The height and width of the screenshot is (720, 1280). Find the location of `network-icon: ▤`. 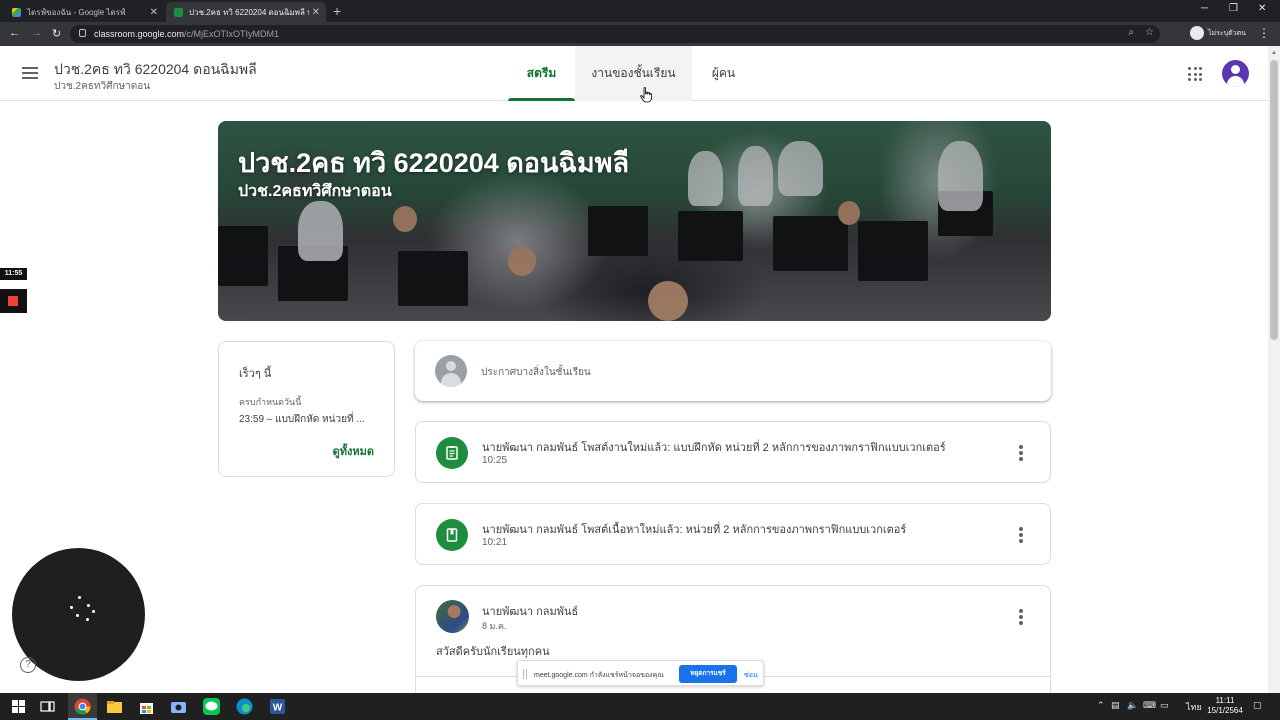

network-icon: ▤ is located at coordinates (1115, 705).